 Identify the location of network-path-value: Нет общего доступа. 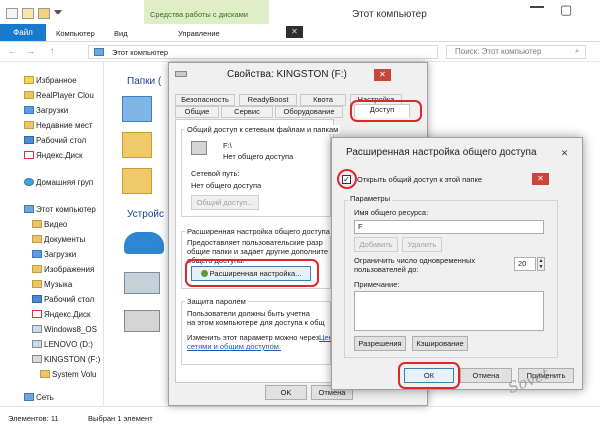
(226, 185).